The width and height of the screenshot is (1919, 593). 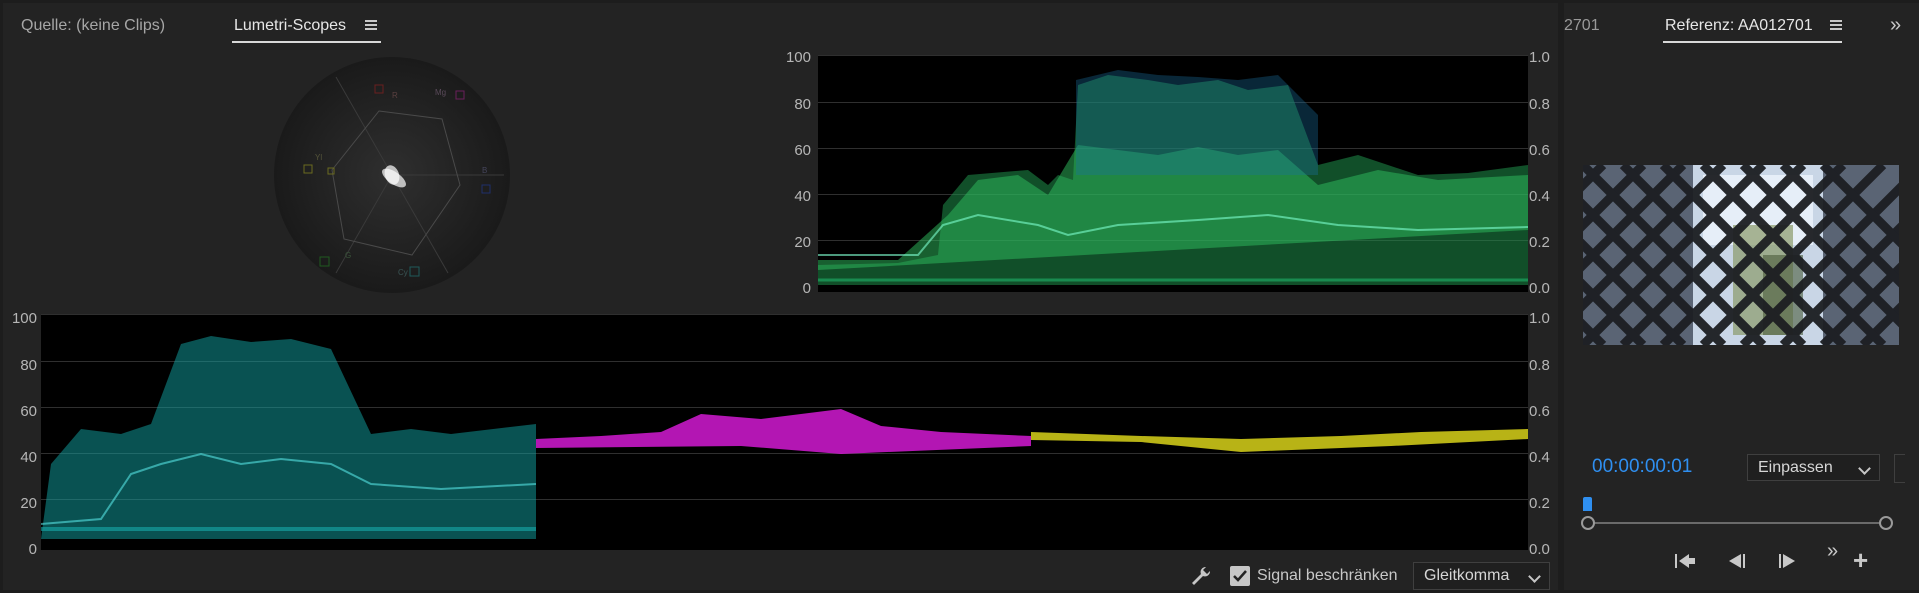 I want to click on zoom-fit-dropdown: Einpassen, so click(x=1813, y=467).